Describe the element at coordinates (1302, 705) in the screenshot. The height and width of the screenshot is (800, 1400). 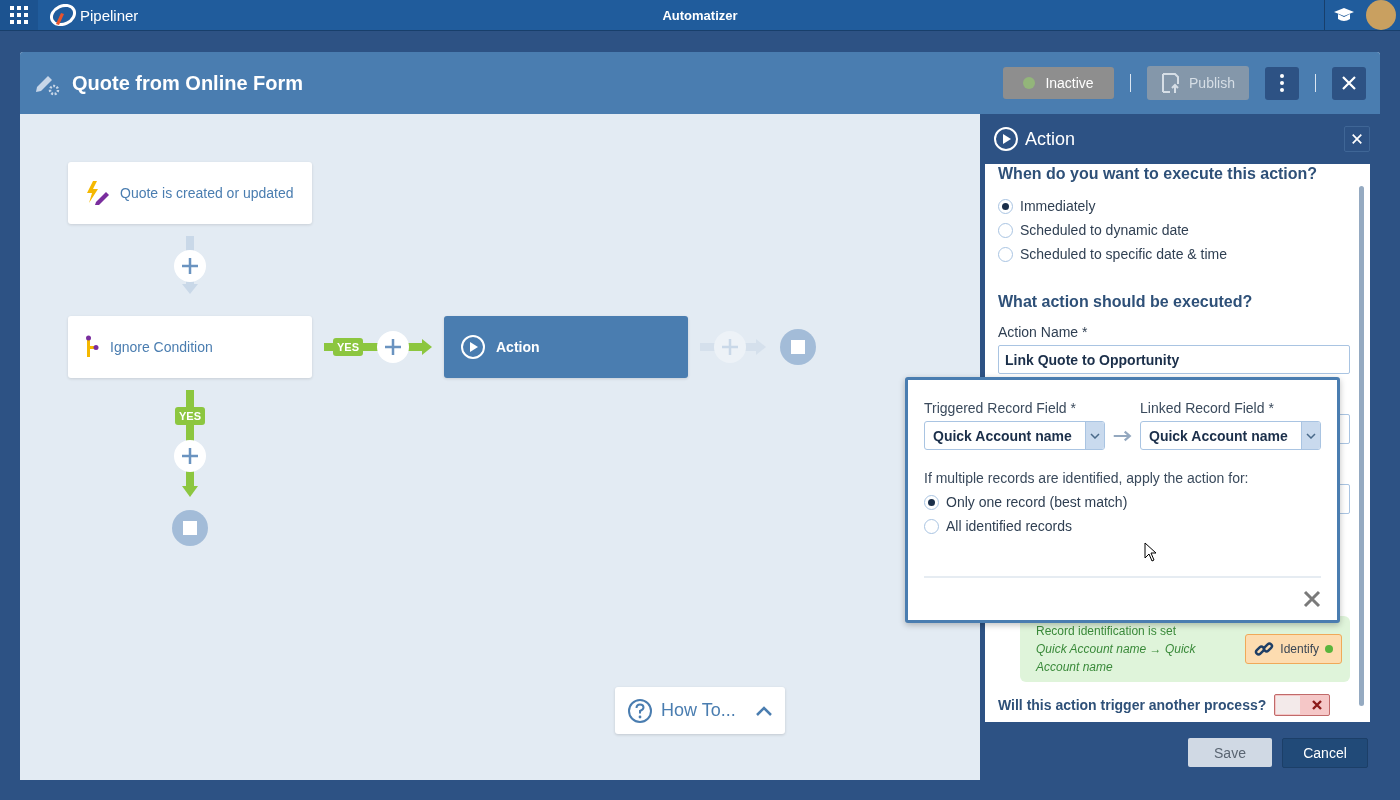
I see `toggle-switch` at that location.